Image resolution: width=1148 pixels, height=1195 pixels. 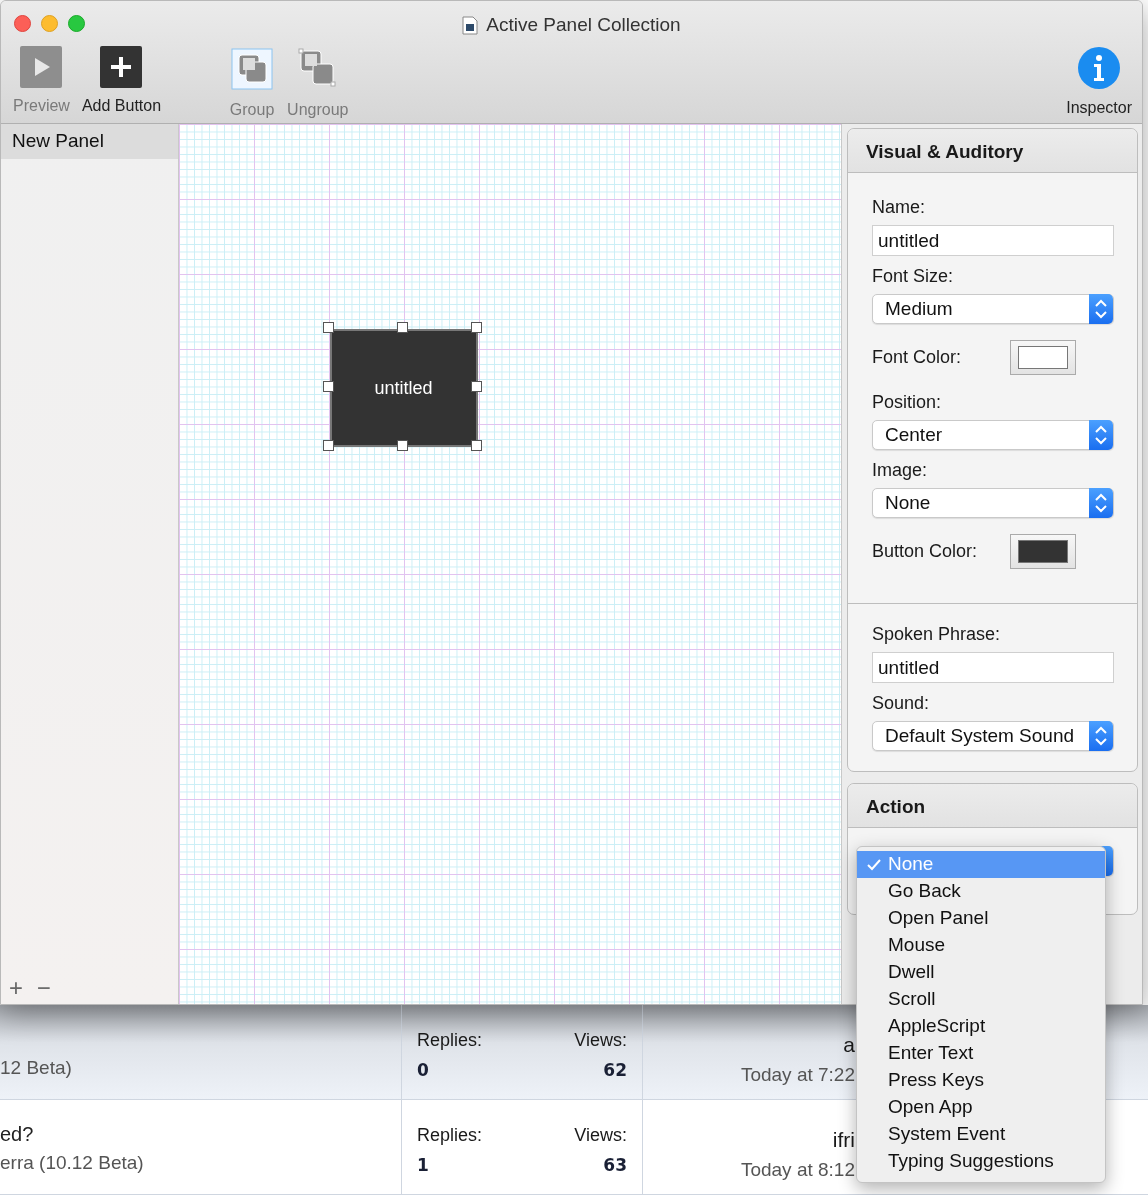 What do you see at coordinates (900, 470) in the screenshot?
I see `field-label: Image:` at bounding box center [900, 470].